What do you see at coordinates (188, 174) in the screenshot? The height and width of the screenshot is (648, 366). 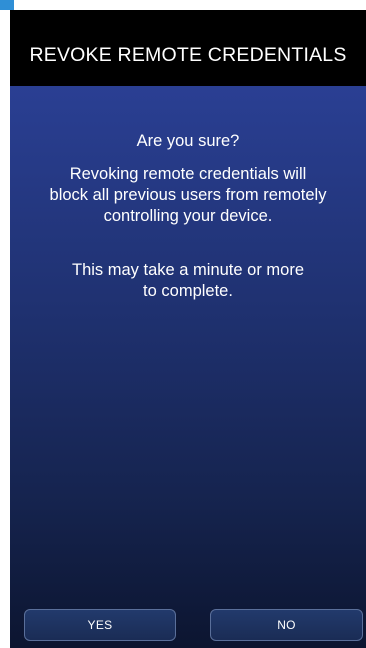 I see `warning-line: Revoking remote credentials will` at bounding box center [188, 174].